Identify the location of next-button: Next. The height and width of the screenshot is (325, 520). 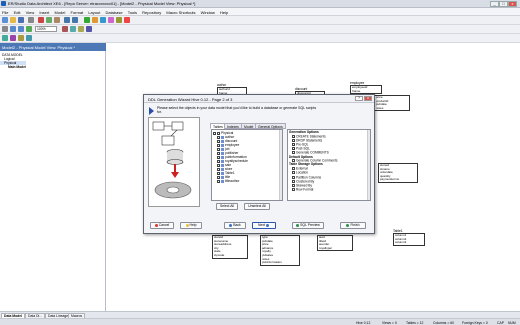
(264, 225).